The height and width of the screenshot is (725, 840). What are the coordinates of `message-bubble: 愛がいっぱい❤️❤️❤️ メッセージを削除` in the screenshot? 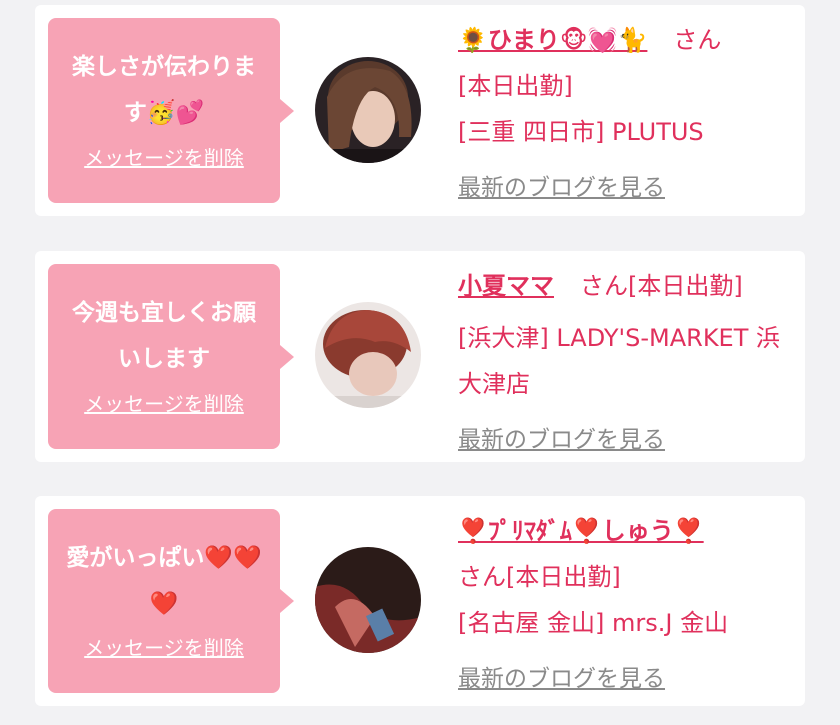 It's located at (171, 601).